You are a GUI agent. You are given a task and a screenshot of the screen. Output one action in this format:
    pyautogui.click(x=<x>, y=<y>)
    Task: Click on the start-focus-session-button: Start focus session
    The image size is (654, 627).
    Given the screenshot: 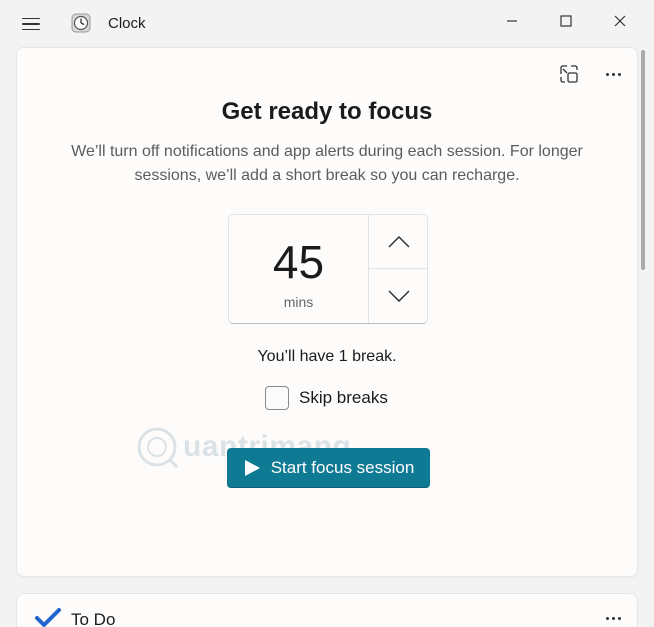 What is the action you would take?
    pyautogui.click(x=328, y=468)
    